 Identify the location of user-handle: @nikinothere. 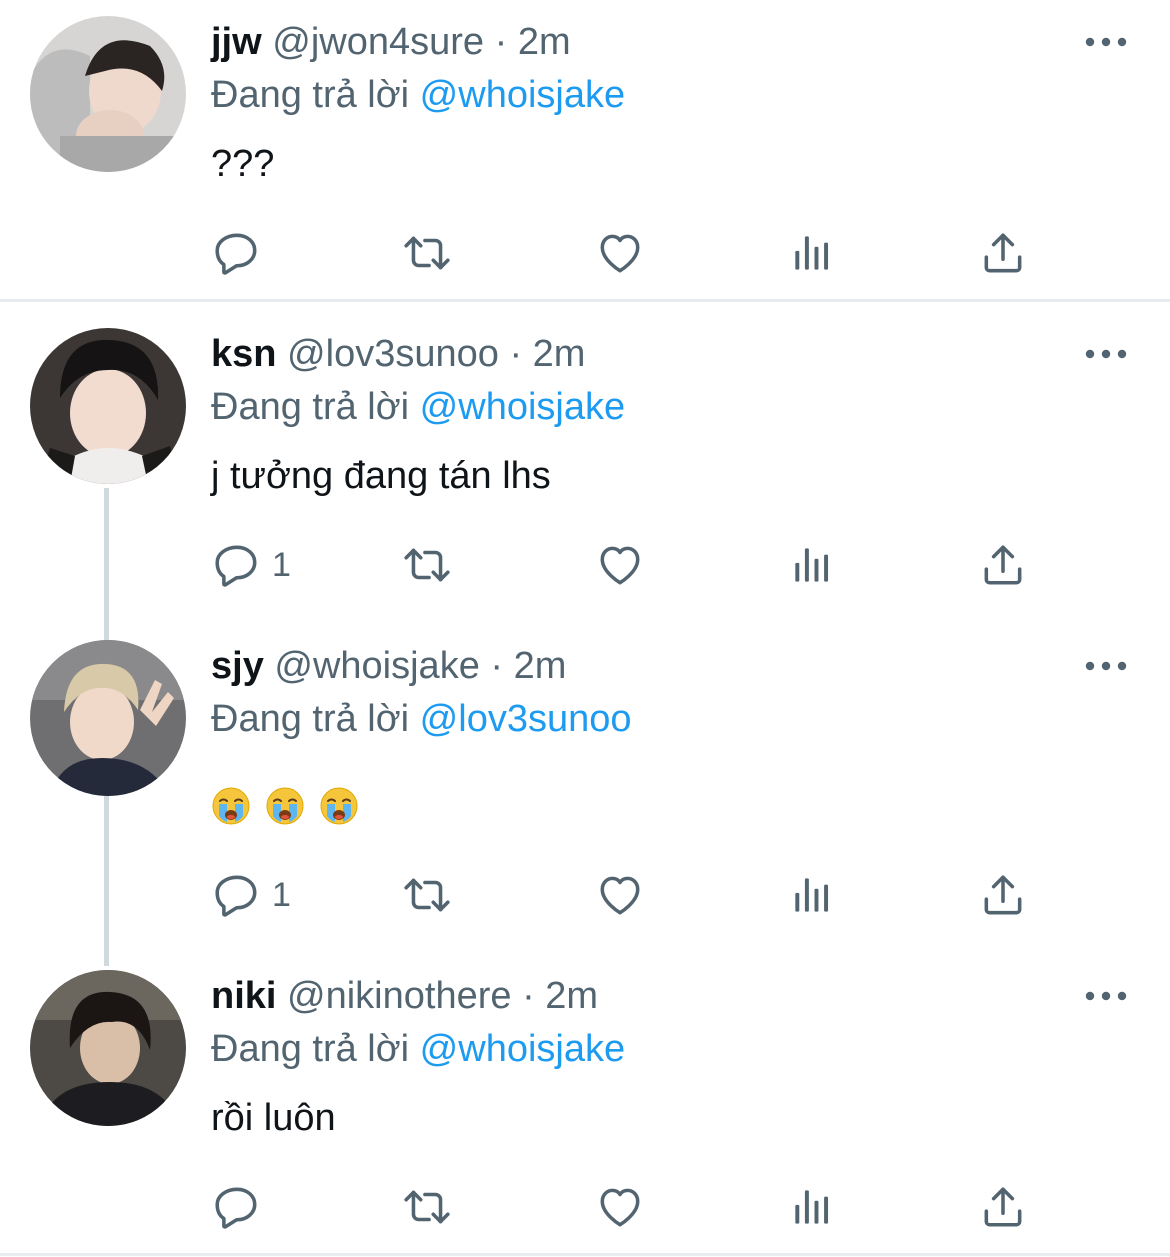
(399, 996).